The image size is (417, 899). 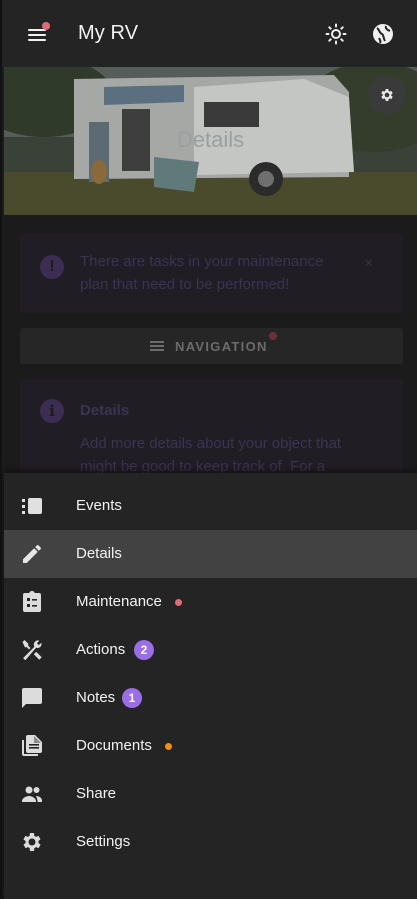 What do you see at coordinates (210, 506) in the screenshot?
I see `drawer-item-events: Events` at bounding box center [210, 506].